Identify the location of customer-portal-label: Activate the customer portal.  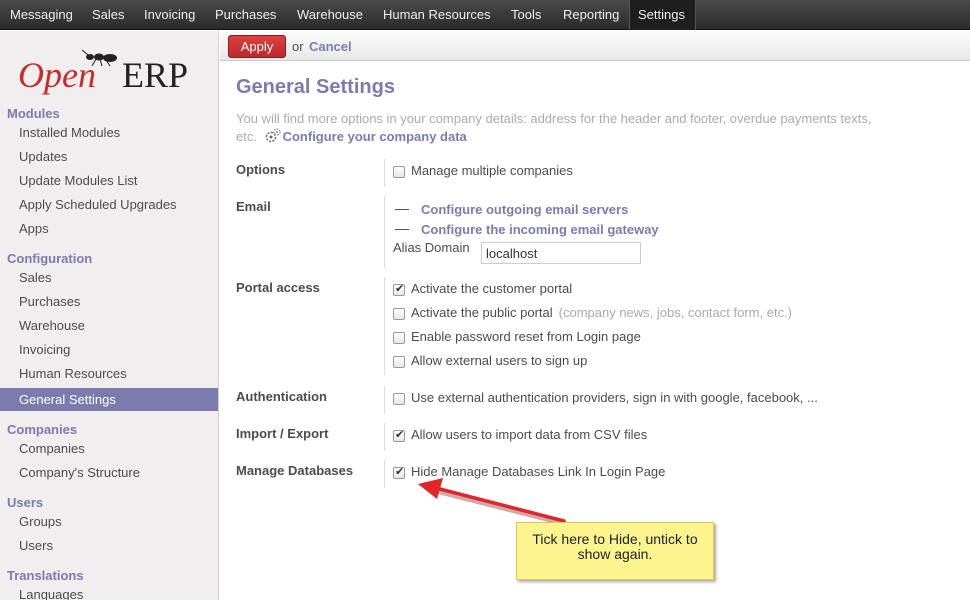
(492, 288).